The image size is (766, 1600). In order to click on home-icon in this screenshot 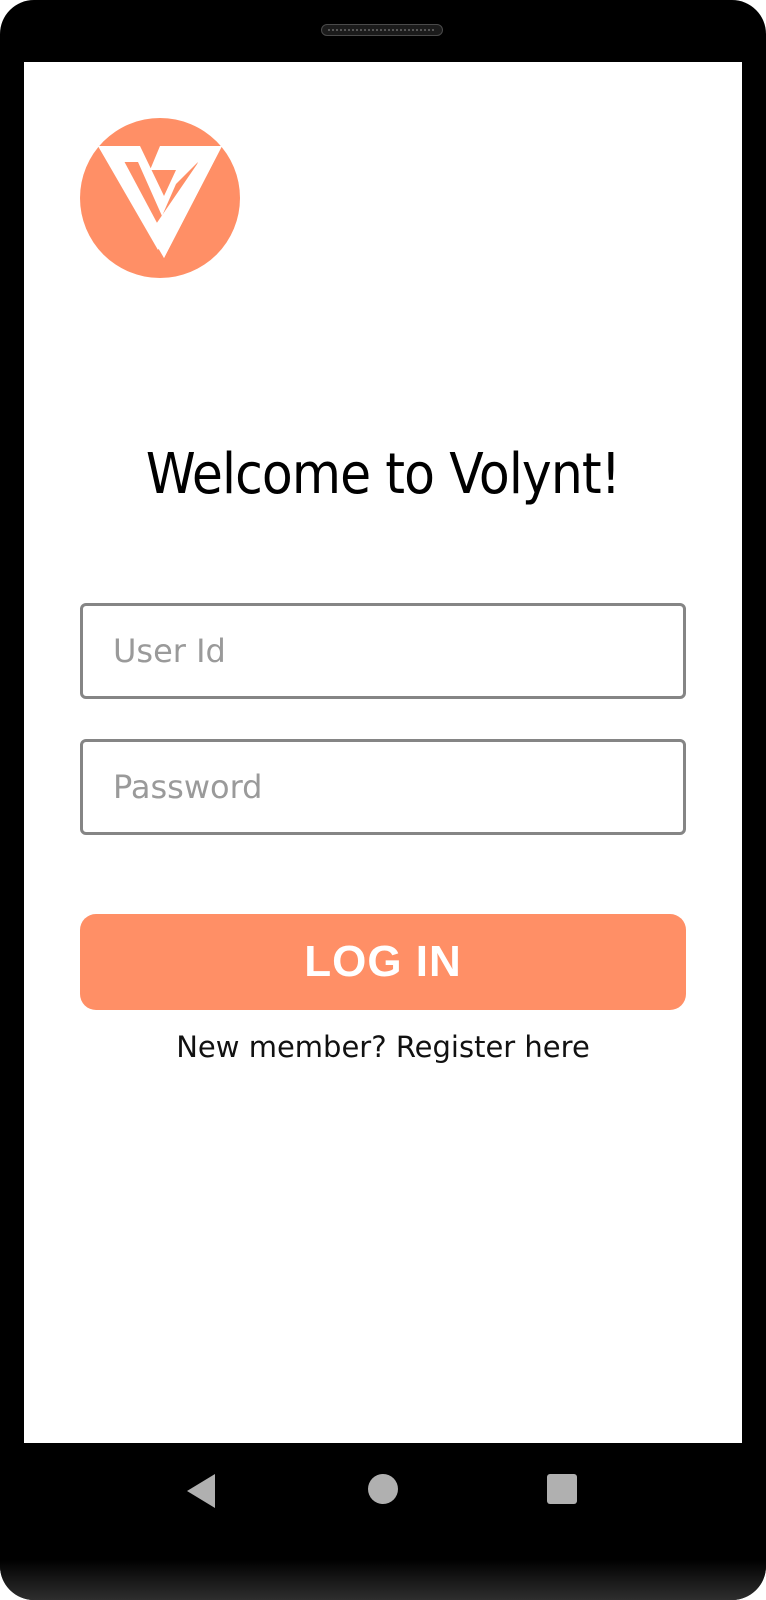, I will do `click(383, 1489)`.